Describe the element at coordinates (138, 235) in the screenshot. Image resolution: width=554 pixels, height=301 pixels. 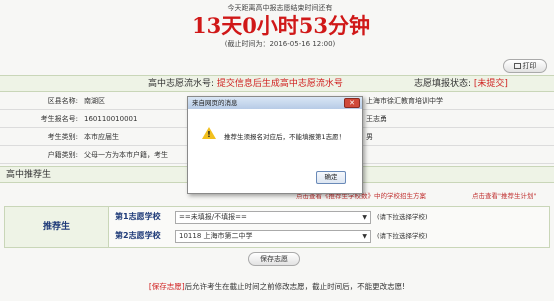
I see `choice-2-label: 第2志愿学校` at that location.